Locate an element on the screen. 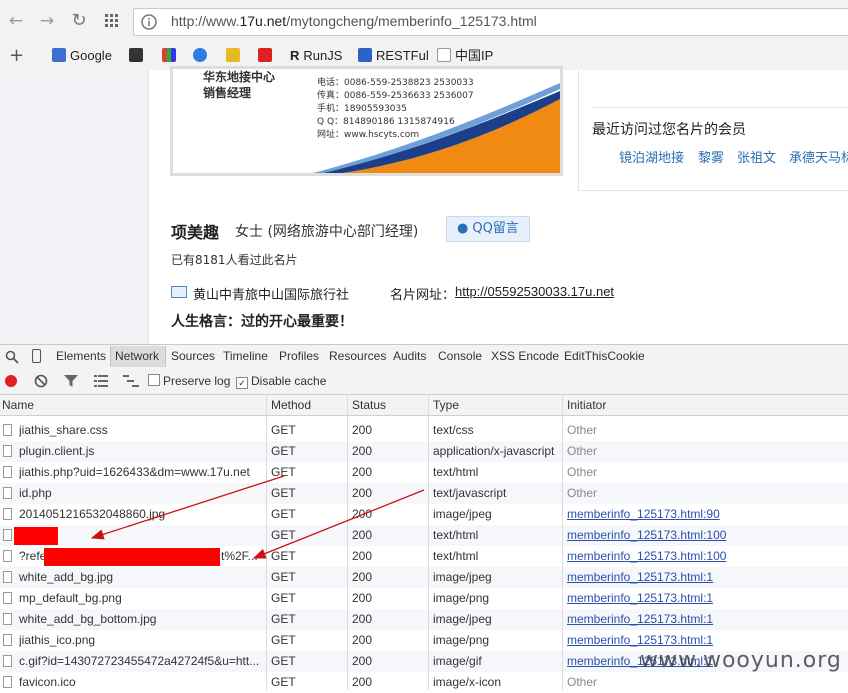 This screenshot has width=848, height=693. annotation-arrows is located at coordinates (257, 517).